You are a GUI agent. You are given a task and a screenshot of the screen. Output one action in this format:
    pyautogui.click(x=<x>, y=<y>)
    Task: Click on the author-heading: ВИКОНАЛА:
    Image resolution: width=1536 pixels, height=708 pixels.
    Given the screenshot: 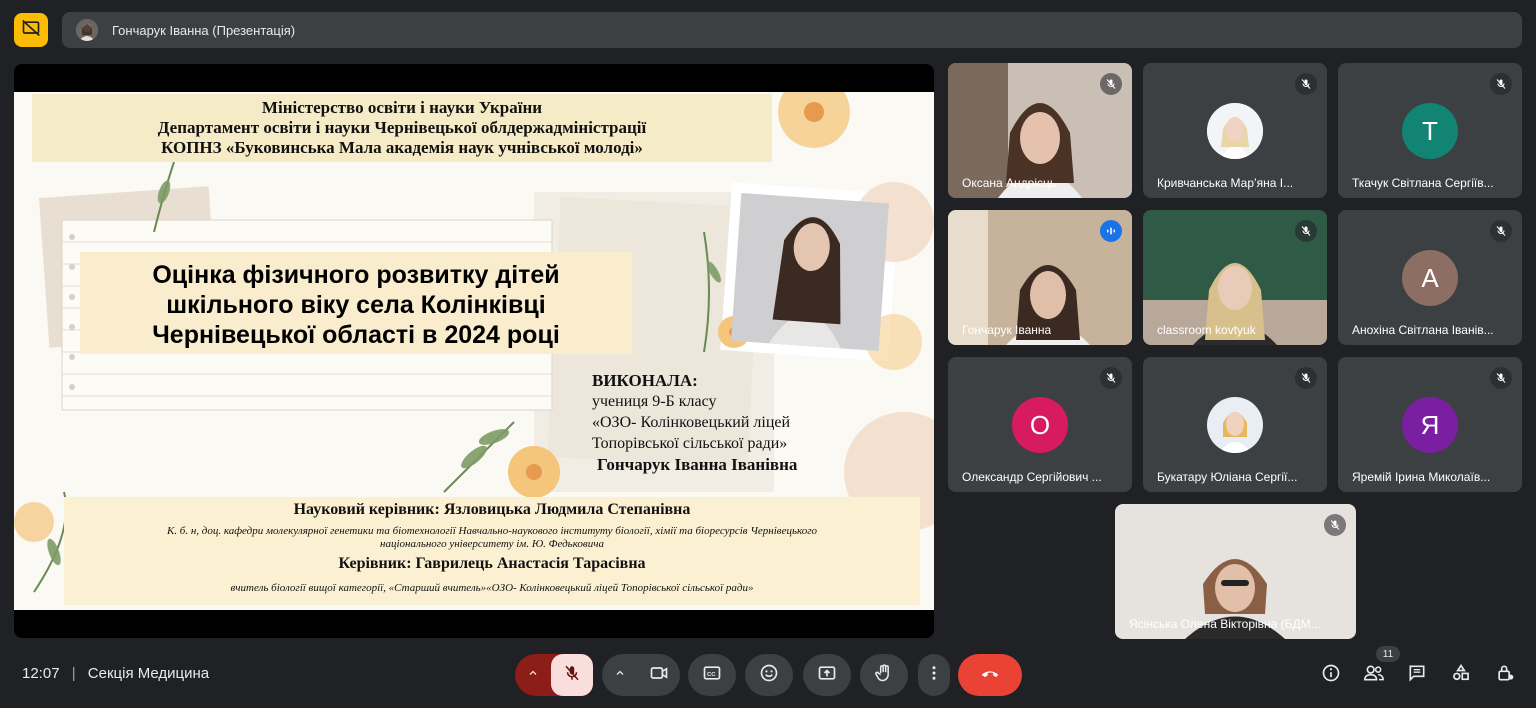 What is the action you would take?
    pyautogui.click(x=645, y=380)
    